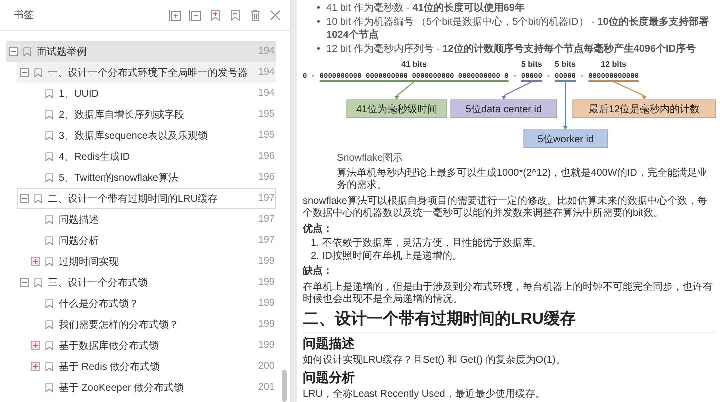 The width and height of the screenshot is (720, 402). I want to click on bookmark-row: 基于数据库做分布式锁 199, so click(152, 345).